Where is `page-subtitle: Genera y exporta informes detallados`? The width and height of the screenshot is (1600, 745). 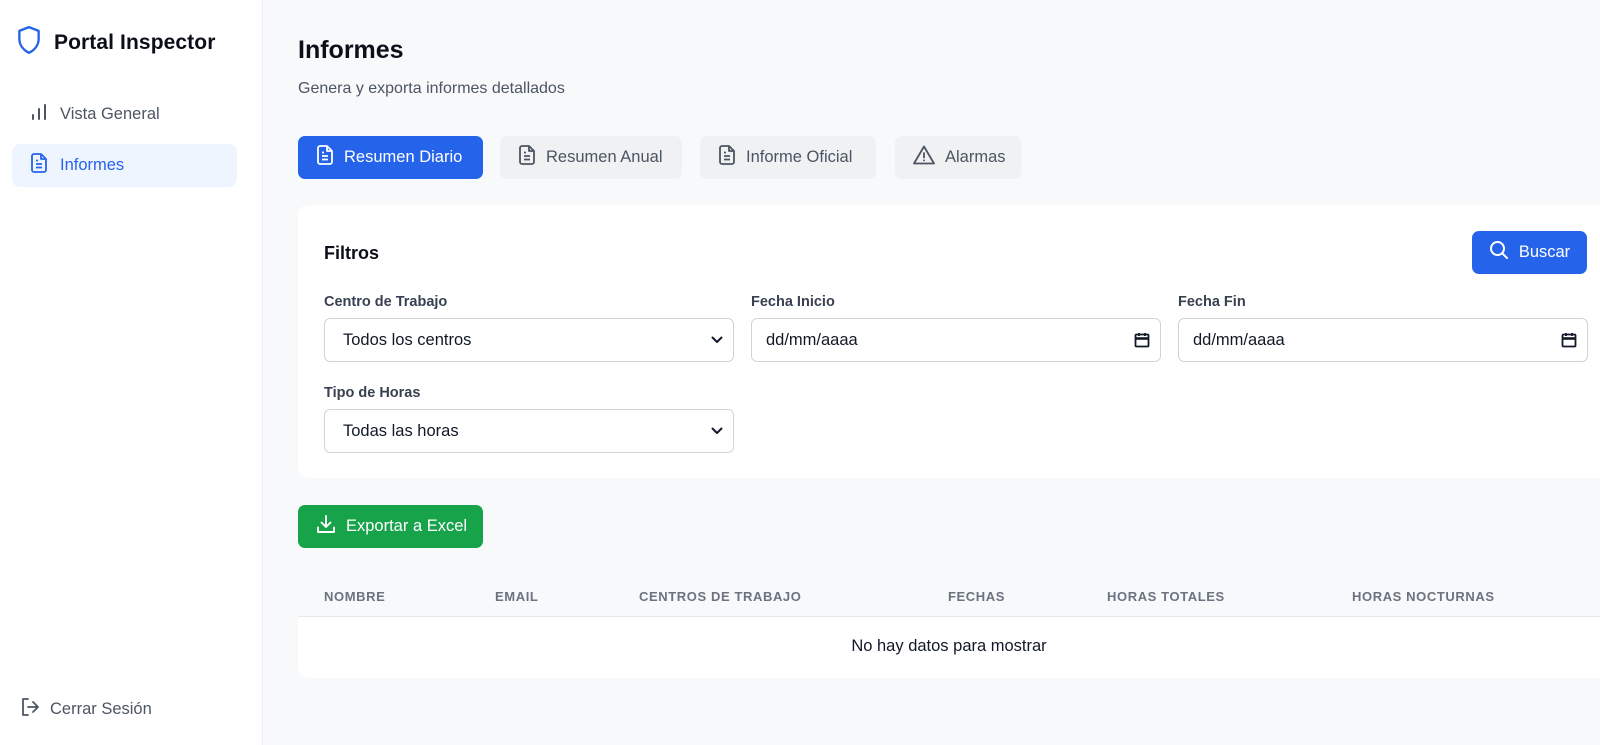
page-subtitle: Genera y exporta informes detallados is located at coordinates (431, 88).